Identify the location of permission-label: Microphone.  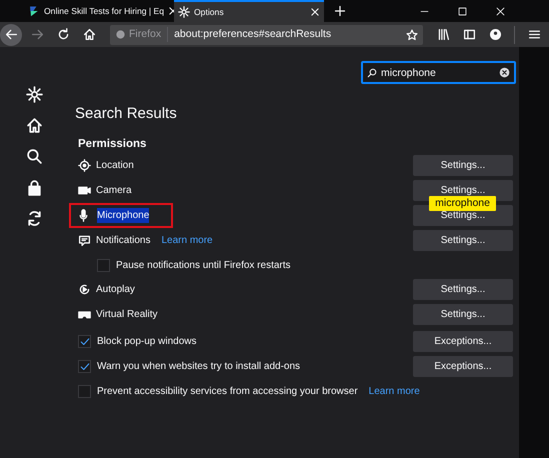
(123, 215).